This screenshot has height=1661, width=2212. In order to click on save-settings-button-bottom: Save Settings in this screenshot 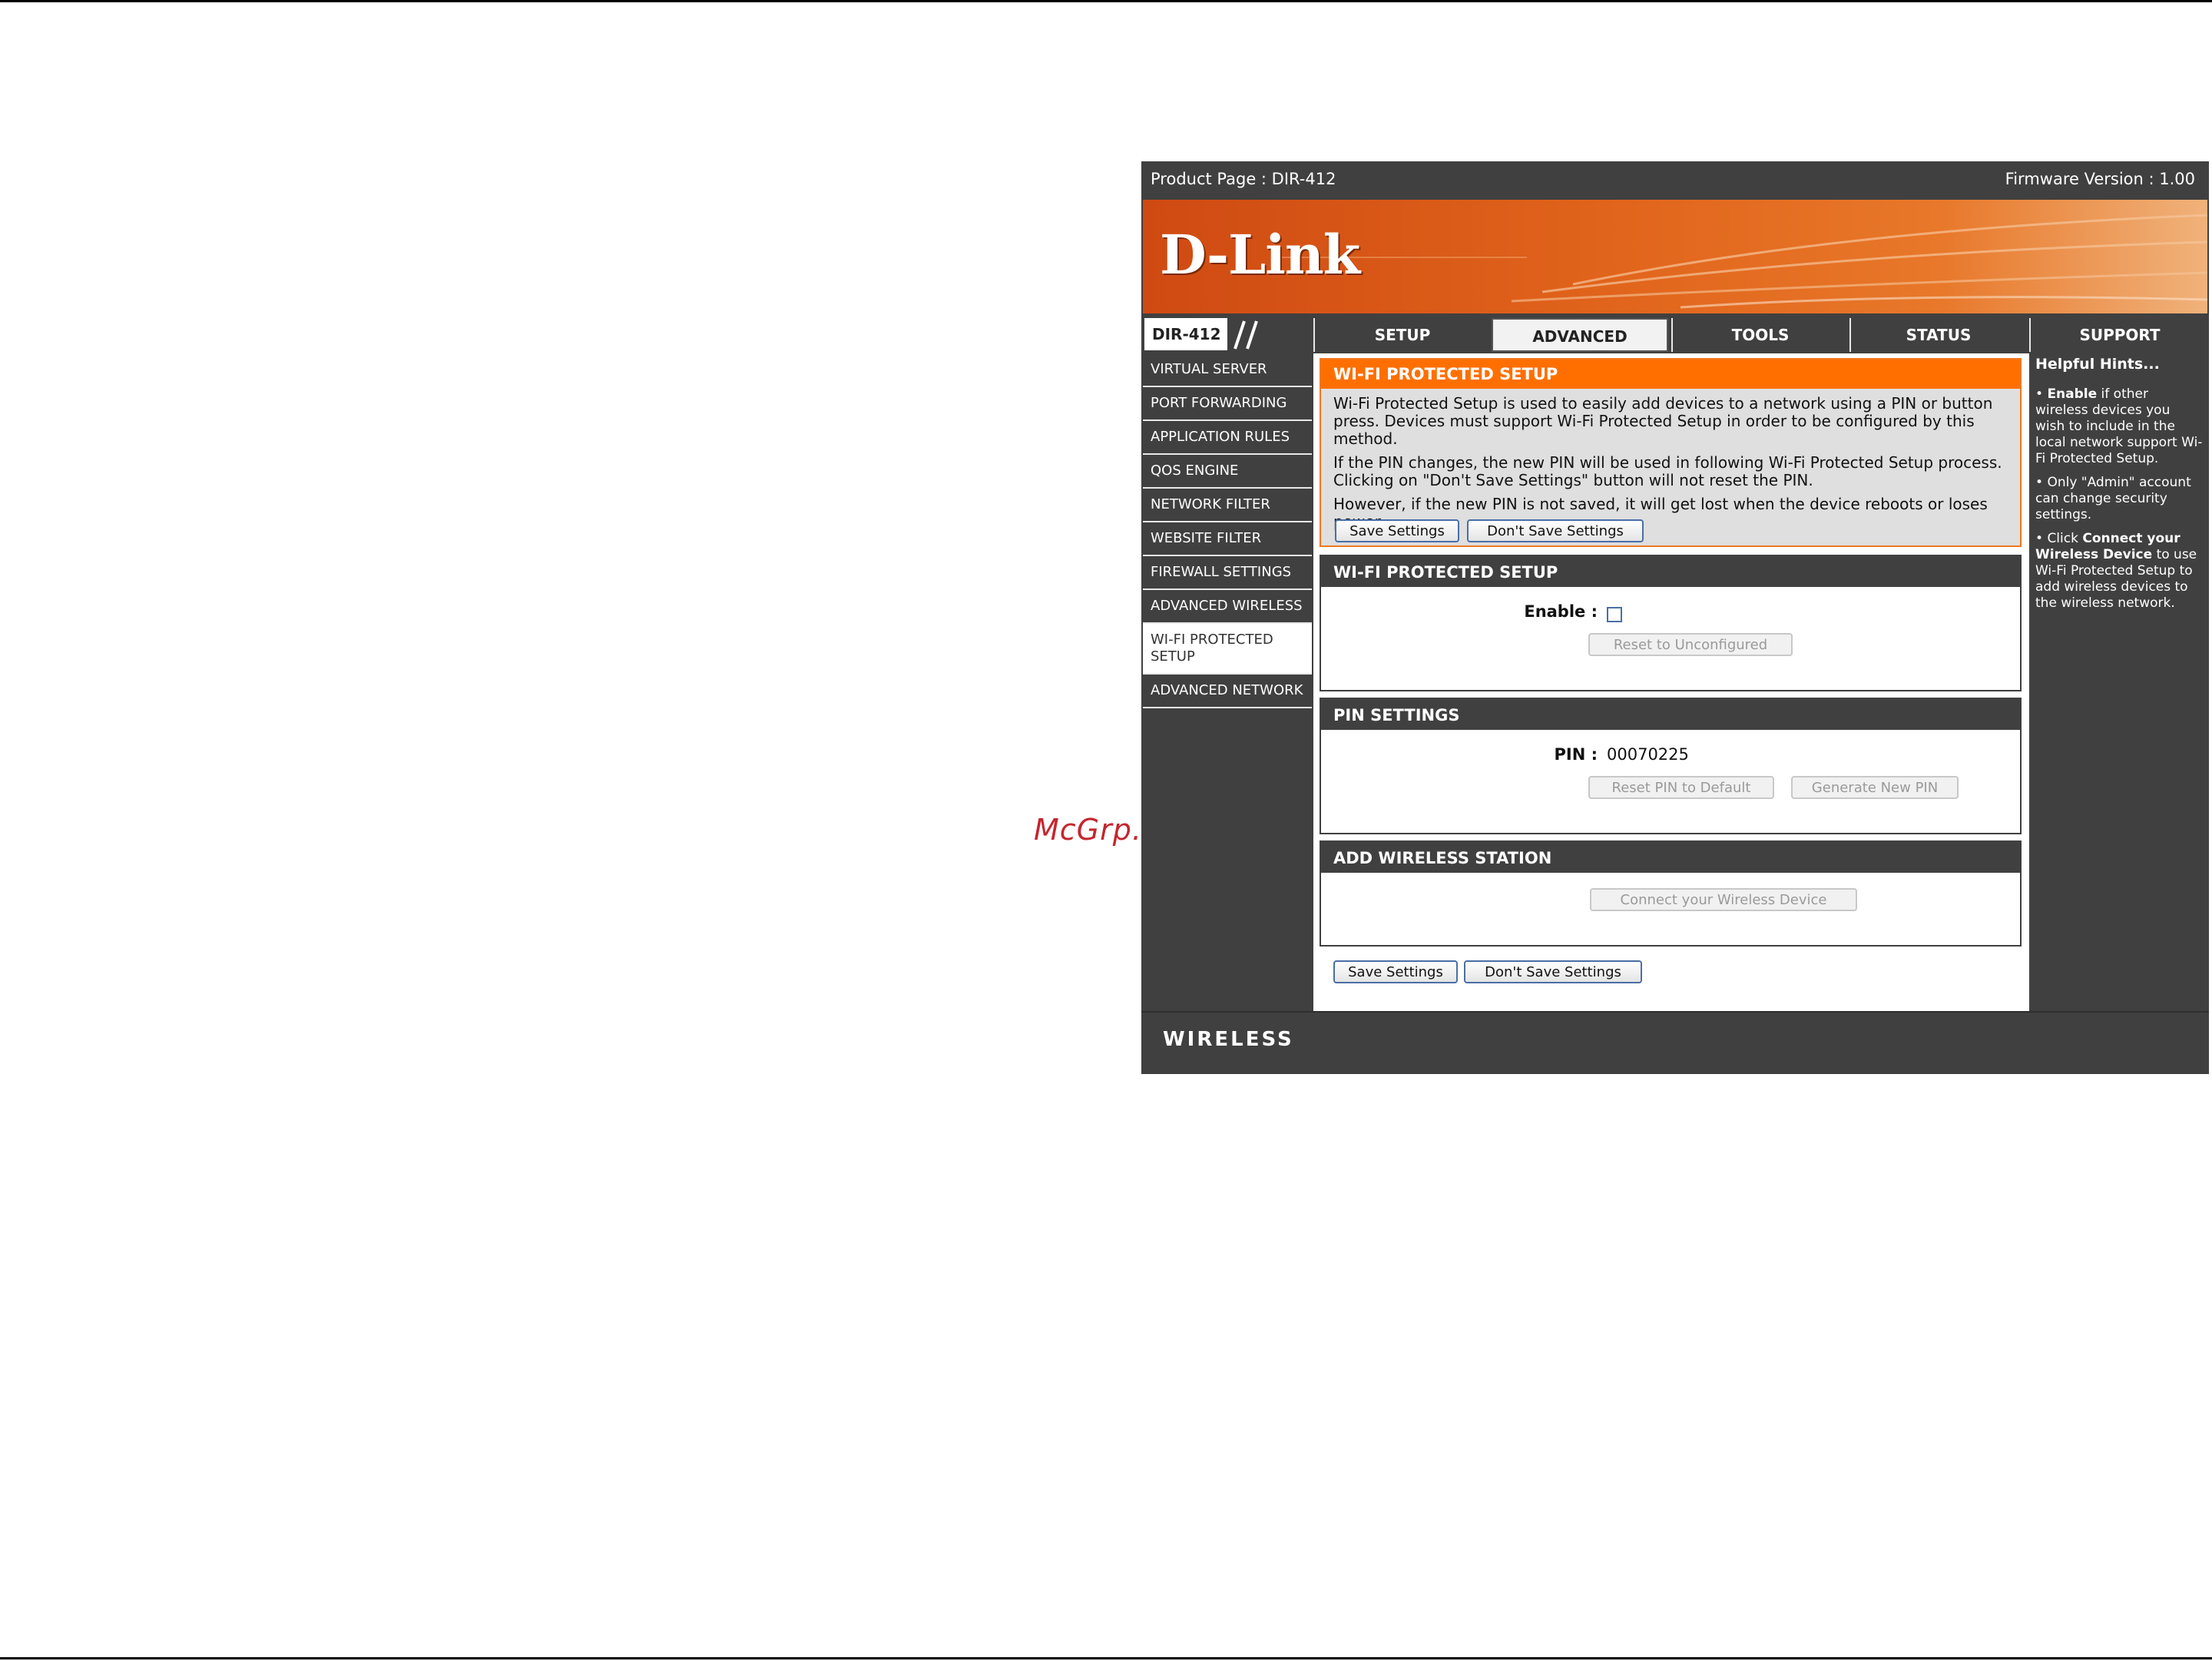, I will do `click(1396, 971)`.